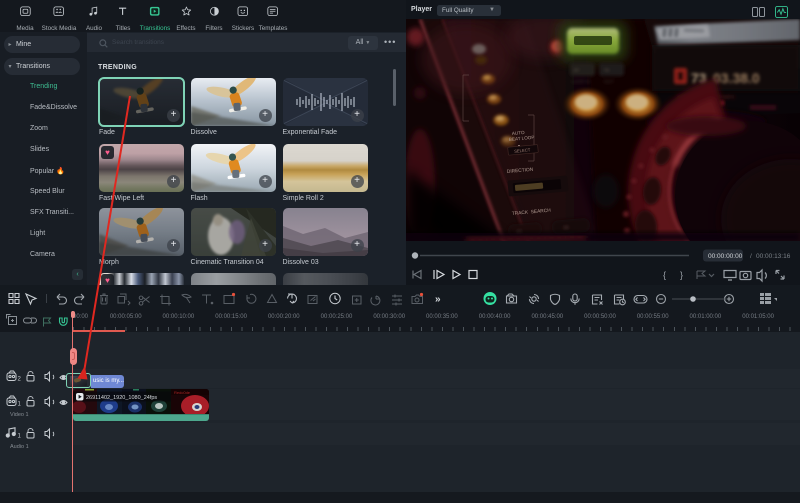 This screenshot has height=503, width=800. I want to click on svg-text: 00:00:13:16, so click(773, 256).